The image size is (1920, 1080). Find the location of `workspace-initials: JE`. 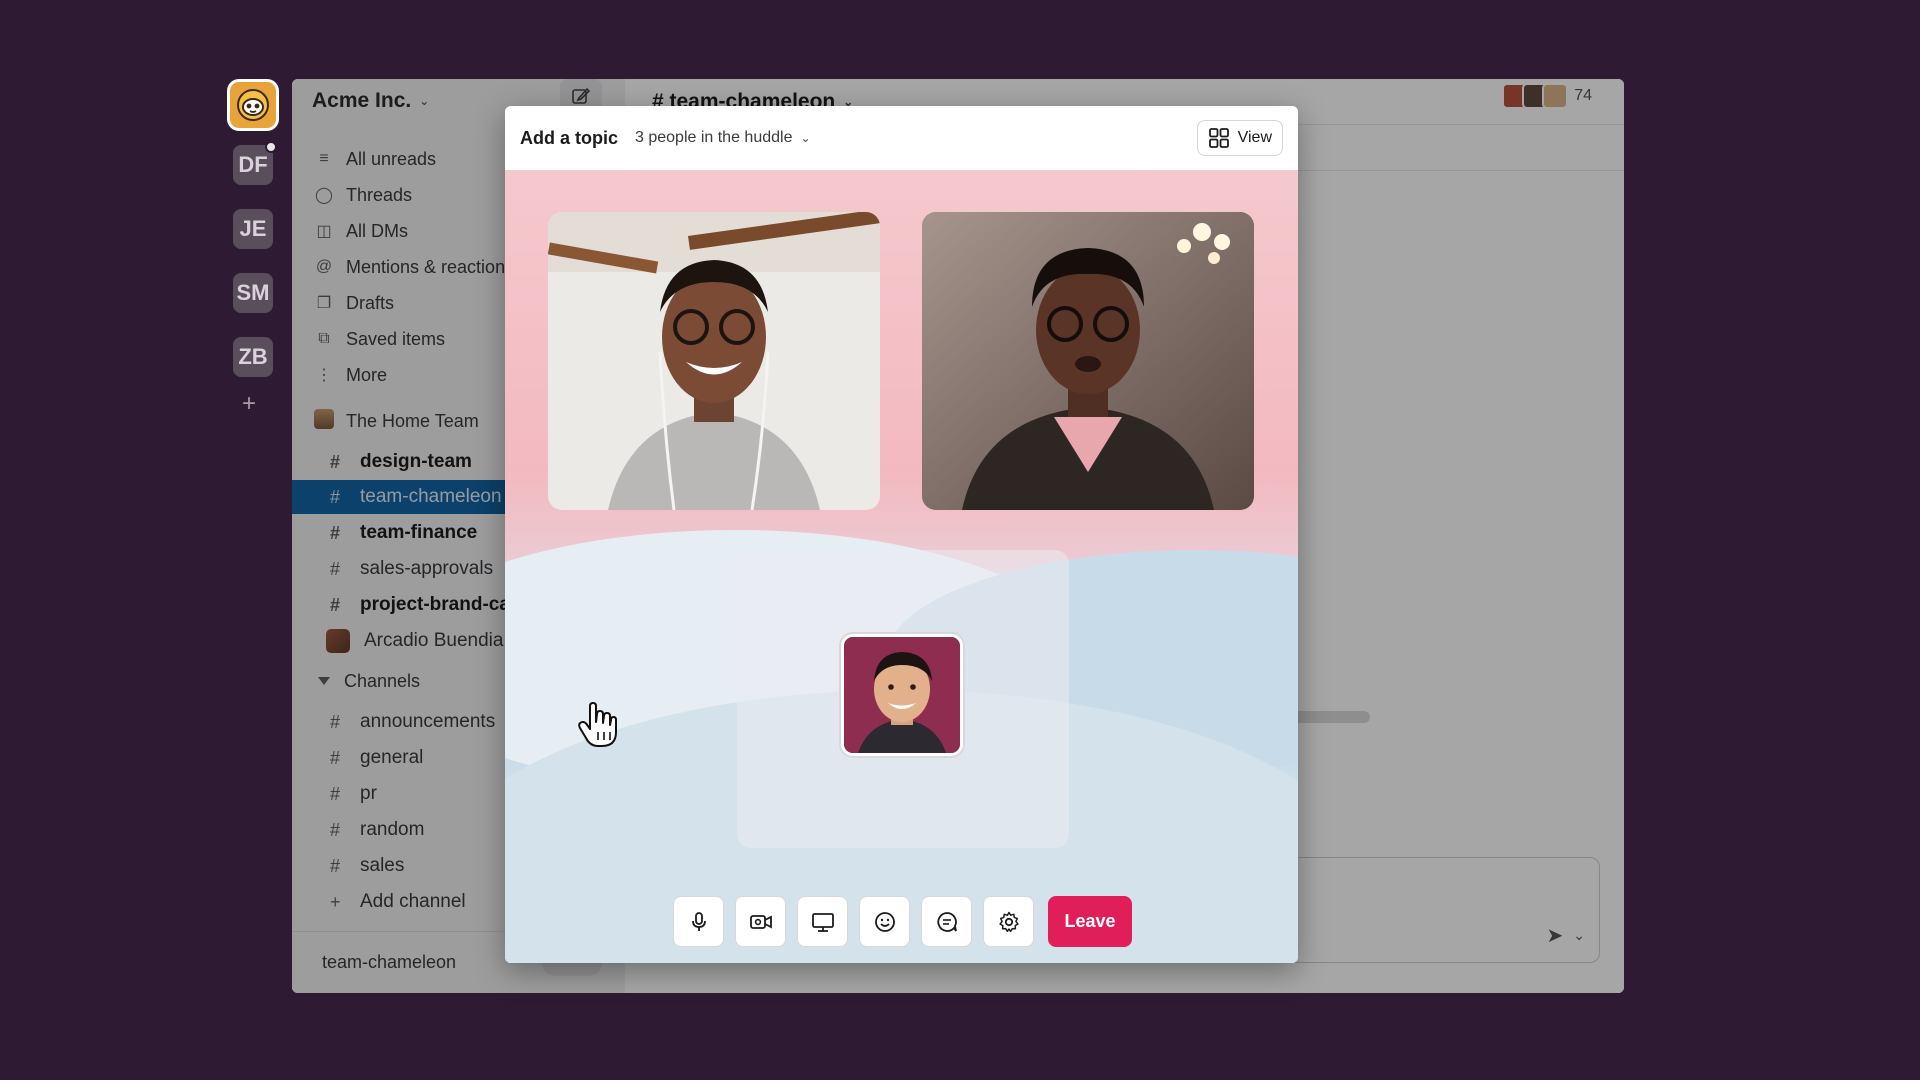

workspace-initials: JE is located at coordinates (253, 228).